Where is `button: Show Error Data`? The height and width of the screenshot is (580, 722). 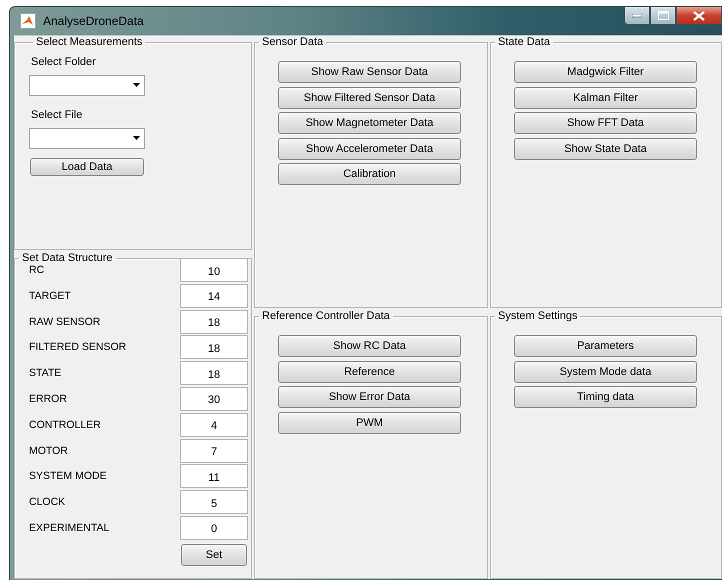
button: Show Error Data is located at coordinates (369, 397).